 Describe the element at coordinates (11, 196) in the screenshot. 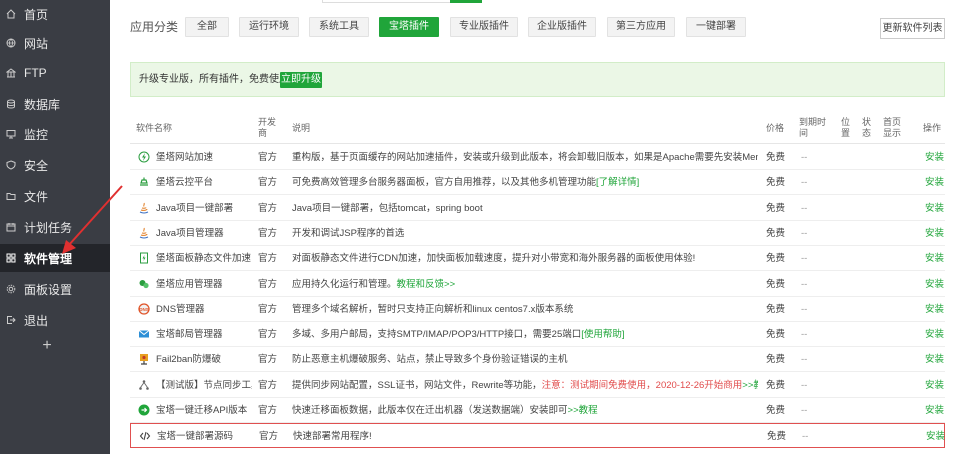

I see `folder-icon` at that location.